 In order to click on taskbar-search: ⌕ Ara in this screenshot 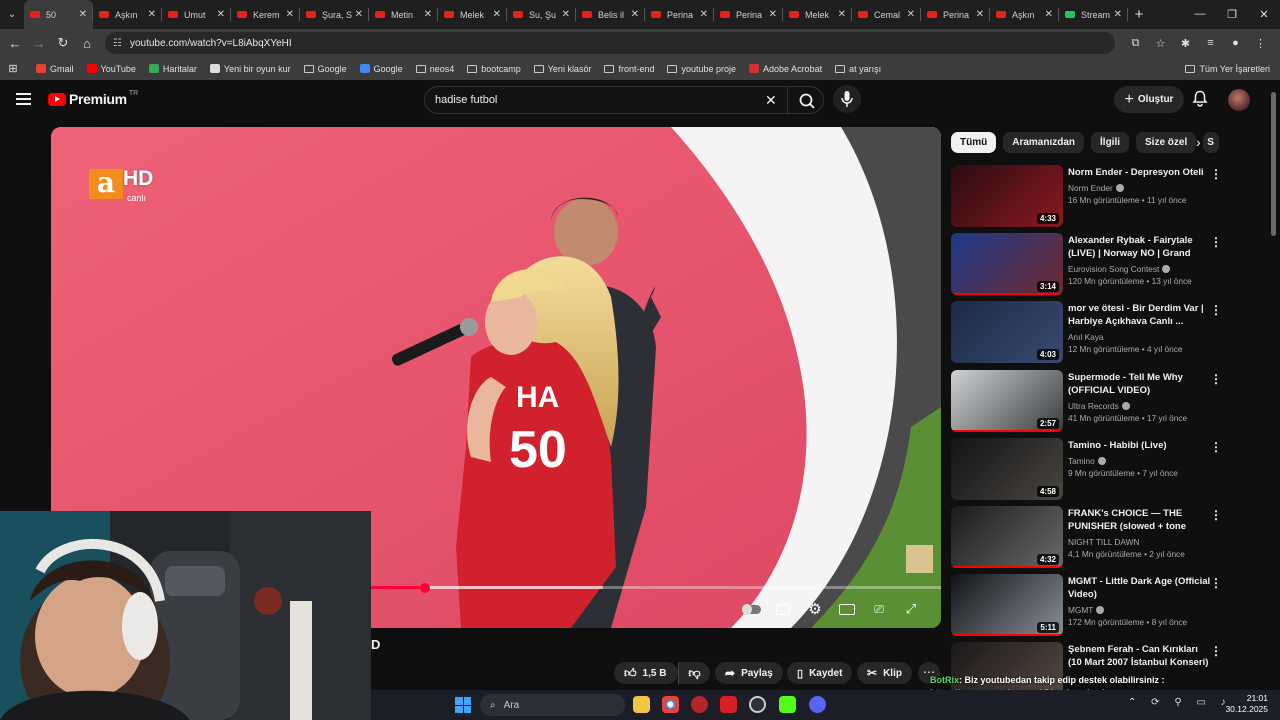, I will do `click(552, 705)`.